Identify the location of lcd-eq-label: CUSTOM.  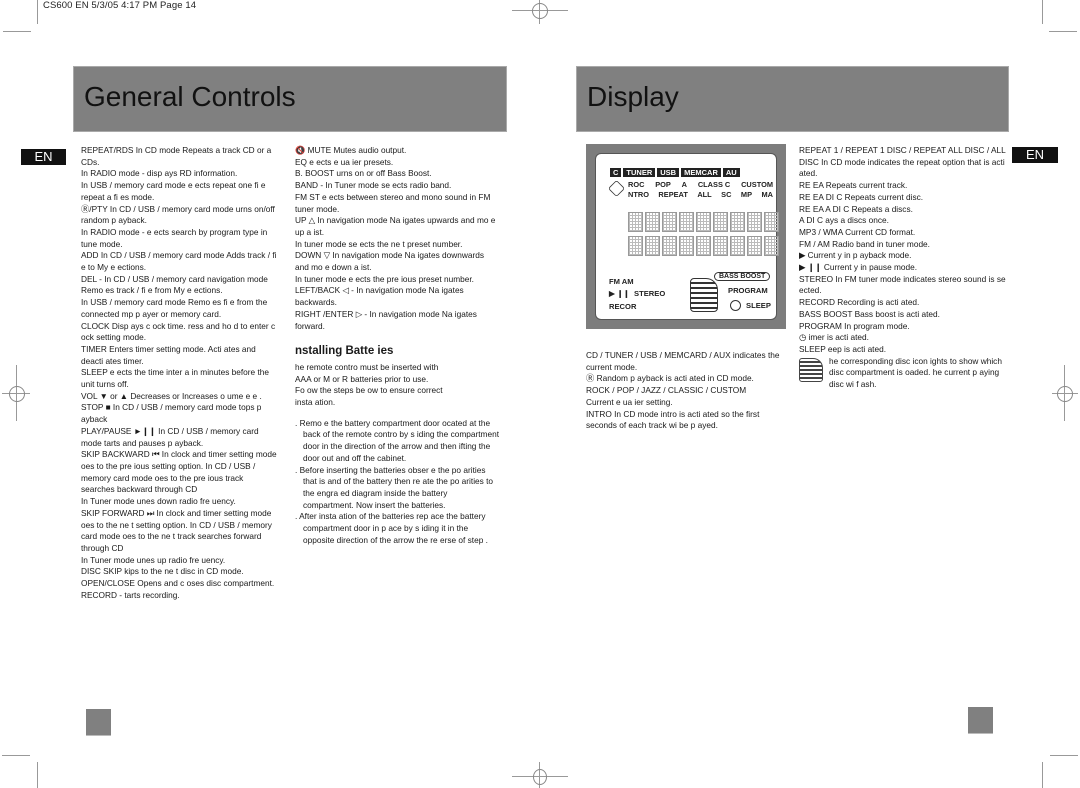
(757, 184).